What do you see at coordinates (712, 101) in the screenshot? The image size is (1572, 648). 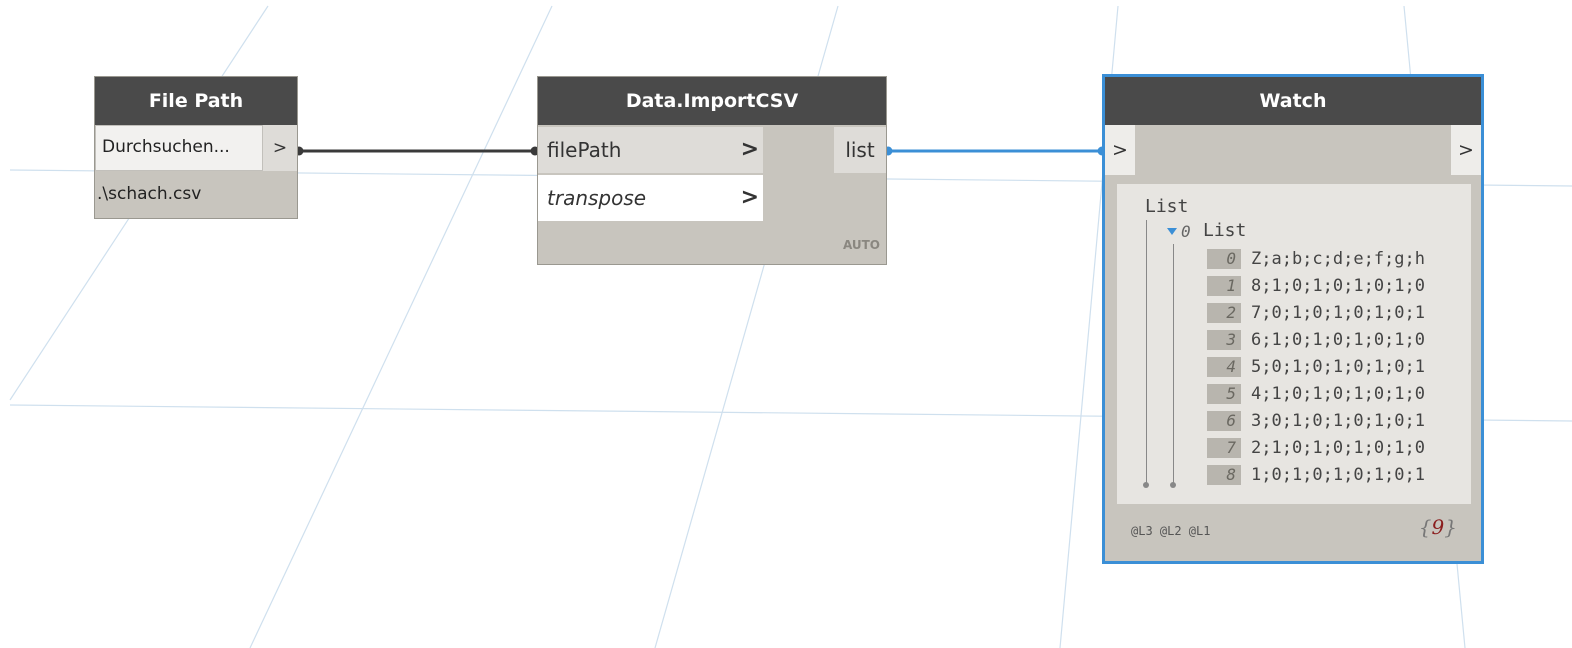 I see `node-title: Data.ImportCSV` at bounding box center [712, 101].